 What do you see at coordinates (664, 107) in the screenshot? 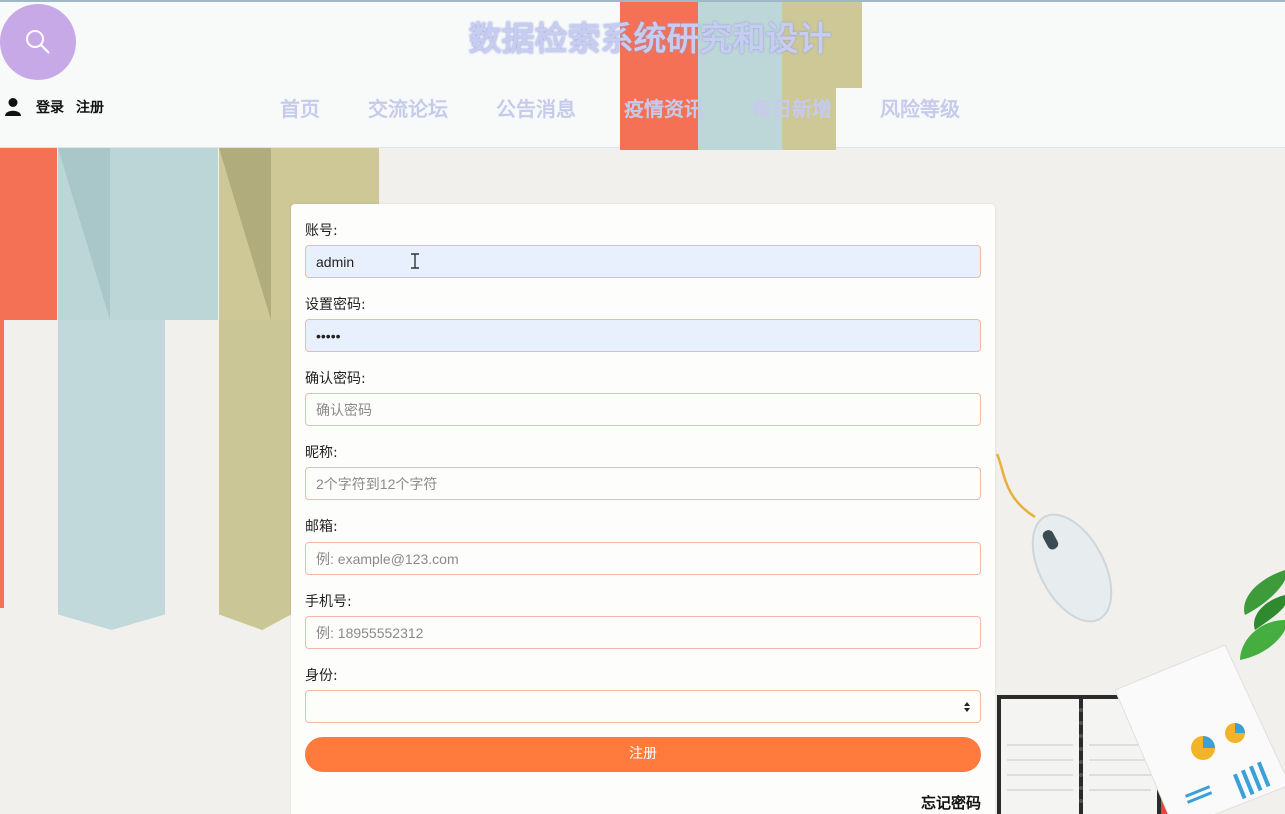
I see `nav-item-epidemic-news: 疫情资讯` at bounding box center [664, 107].